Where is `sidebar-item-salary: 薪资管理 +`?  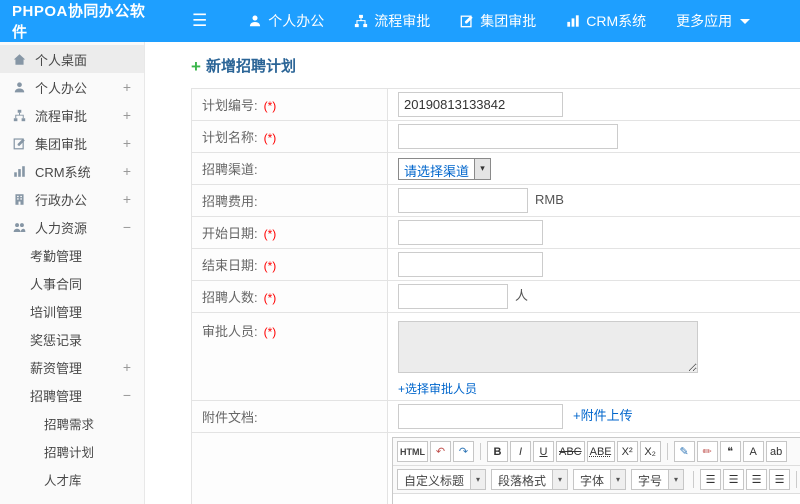 sidebar-item-salary: 薪资管理 + is located at coordinates (72, 367).